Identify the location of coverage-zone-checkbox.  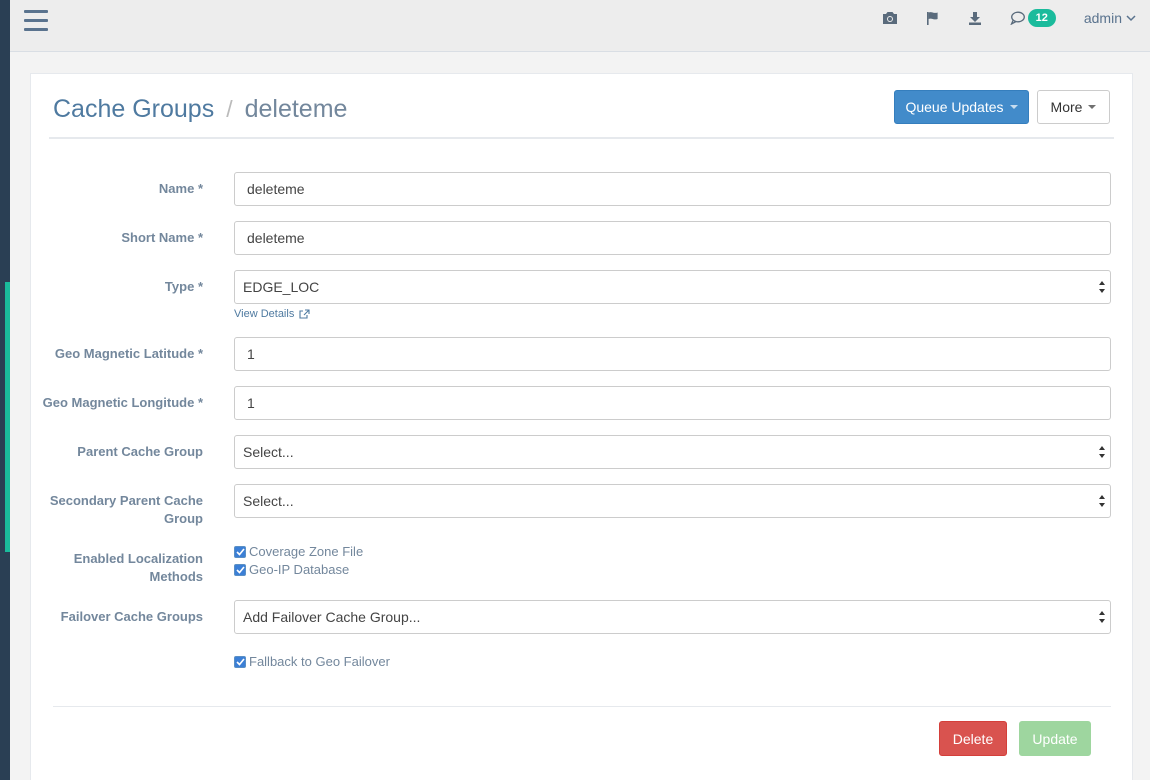
(240, 551).